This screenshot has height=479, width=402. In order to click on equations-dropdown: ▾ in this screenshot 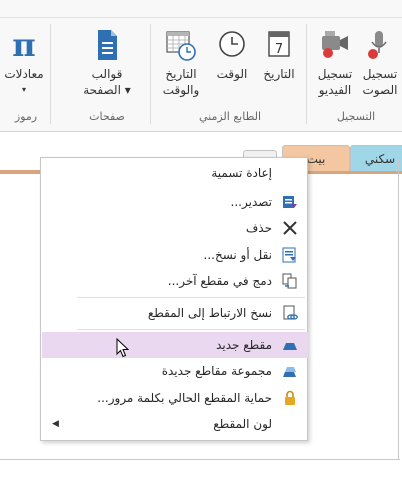, I will do `click(23, 89)`.